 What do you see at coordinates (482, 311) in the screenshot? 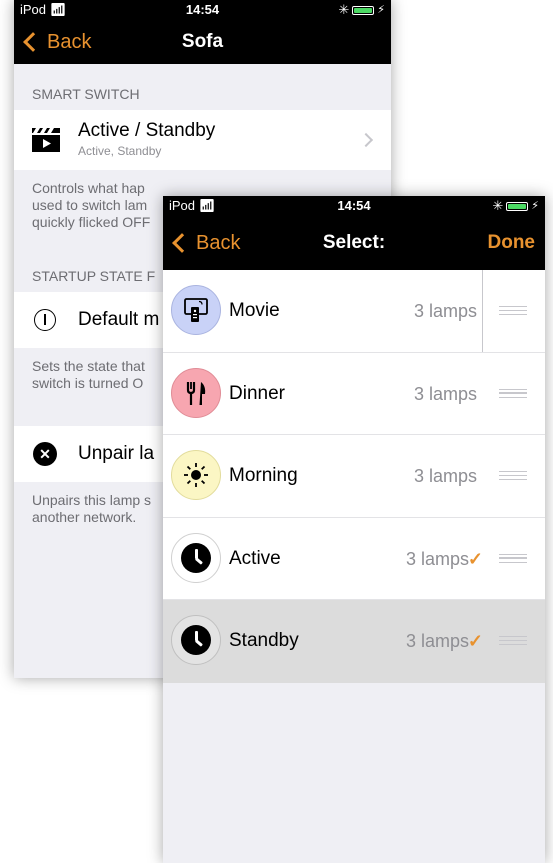
I see `drag-divider` at bounding box center [482, 311].